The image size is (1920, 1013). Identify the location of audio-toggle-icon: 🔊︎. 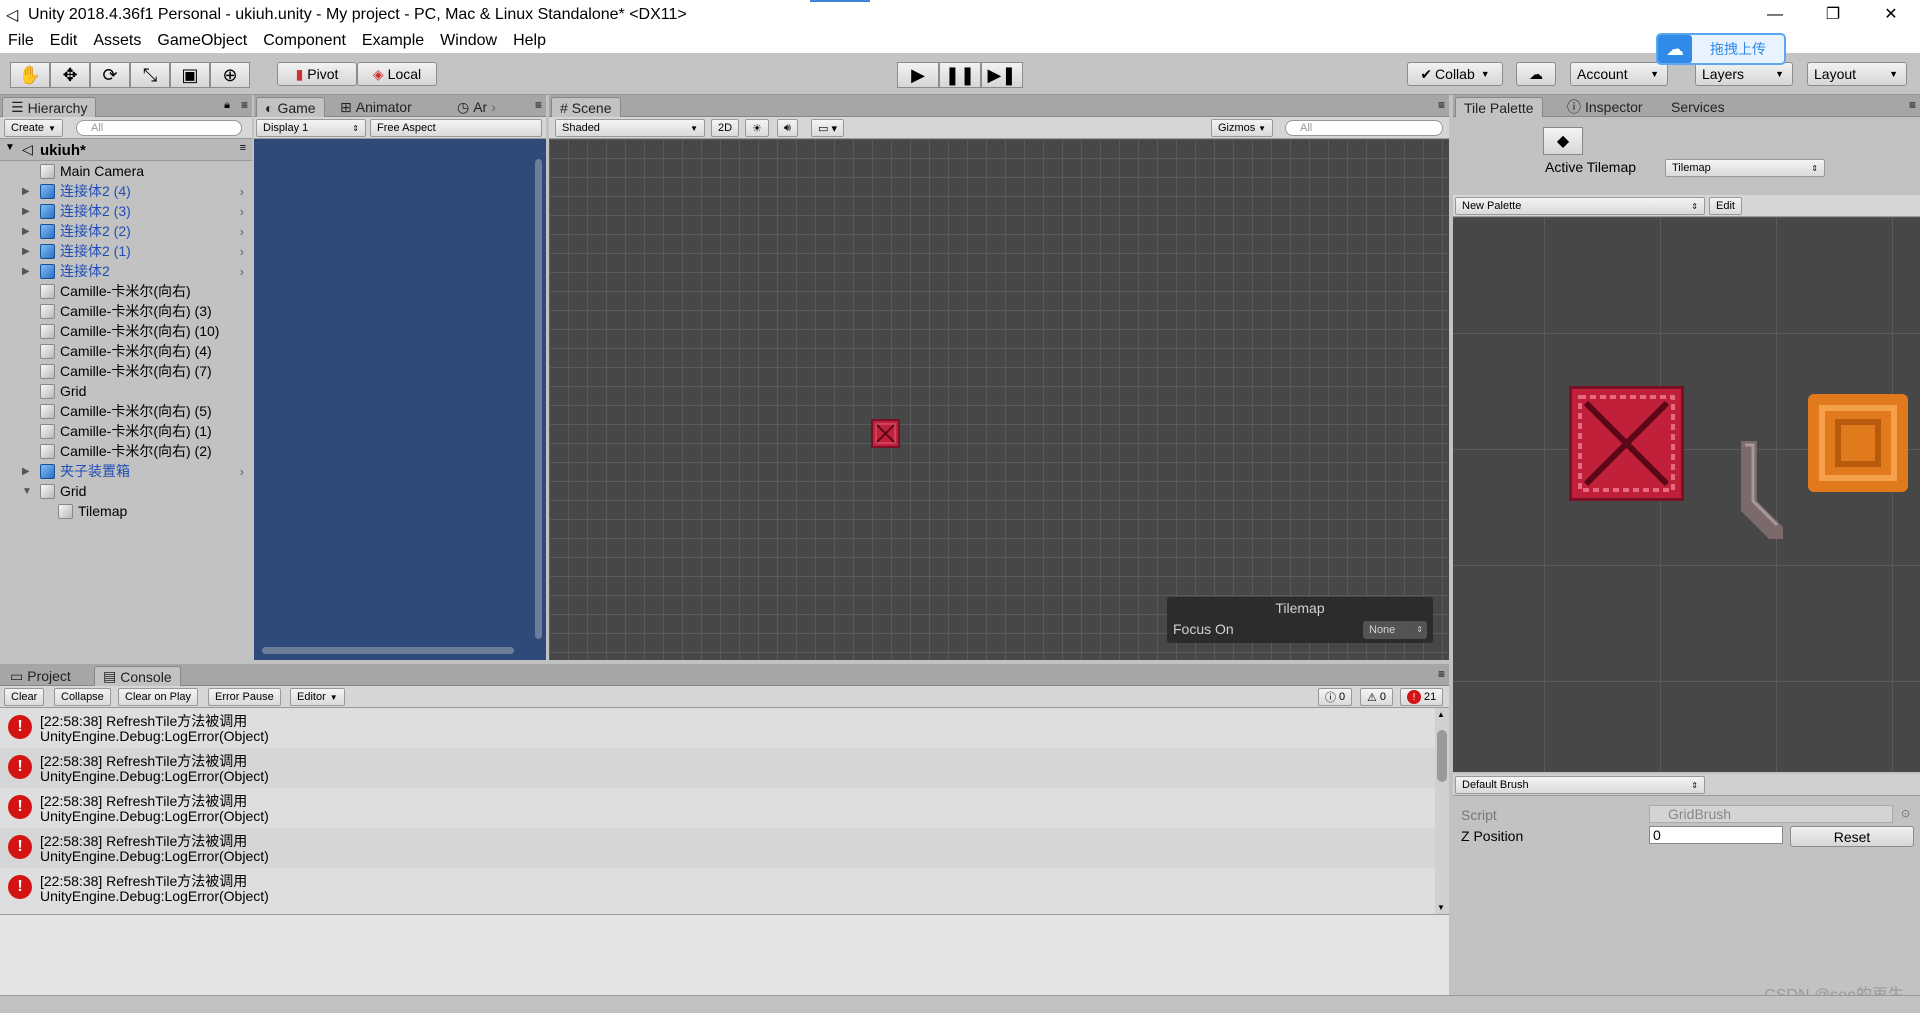
(787, 128).